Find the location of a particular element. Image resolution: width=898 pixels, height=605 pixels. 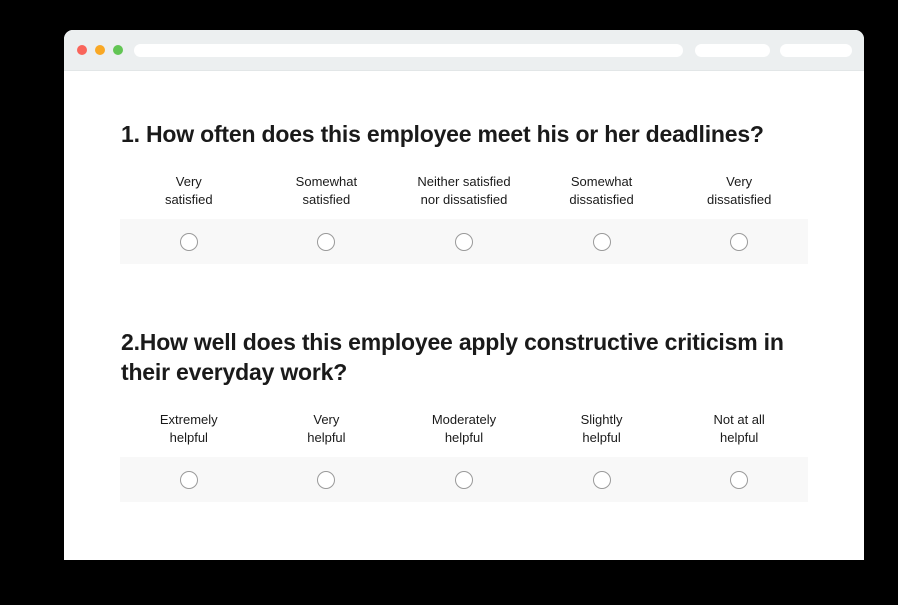

scale-option-label-line1: Not at all is located at coordinates (739, 419).